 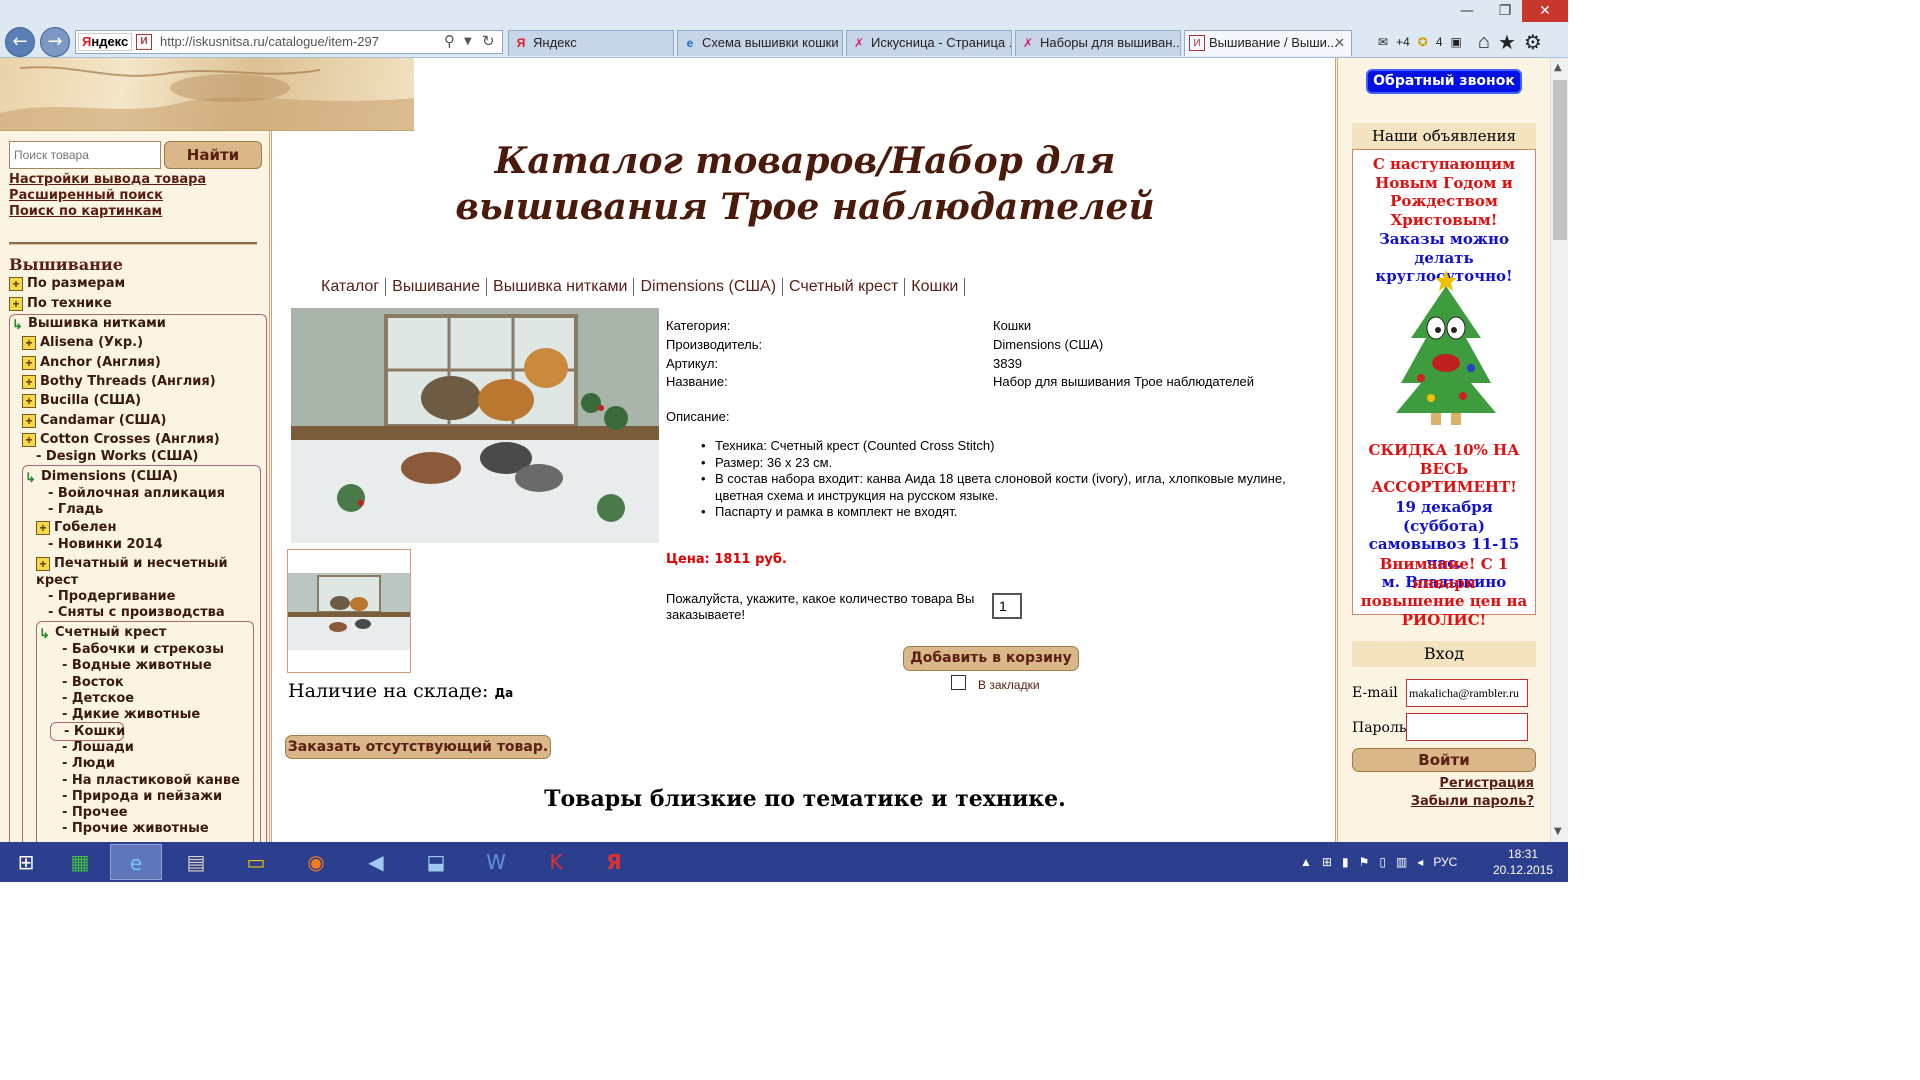 What do you see at coordinates (1456, 42) in the screenshot?
I see `extension-icon: ▣` at bounding box center [1456, 42].